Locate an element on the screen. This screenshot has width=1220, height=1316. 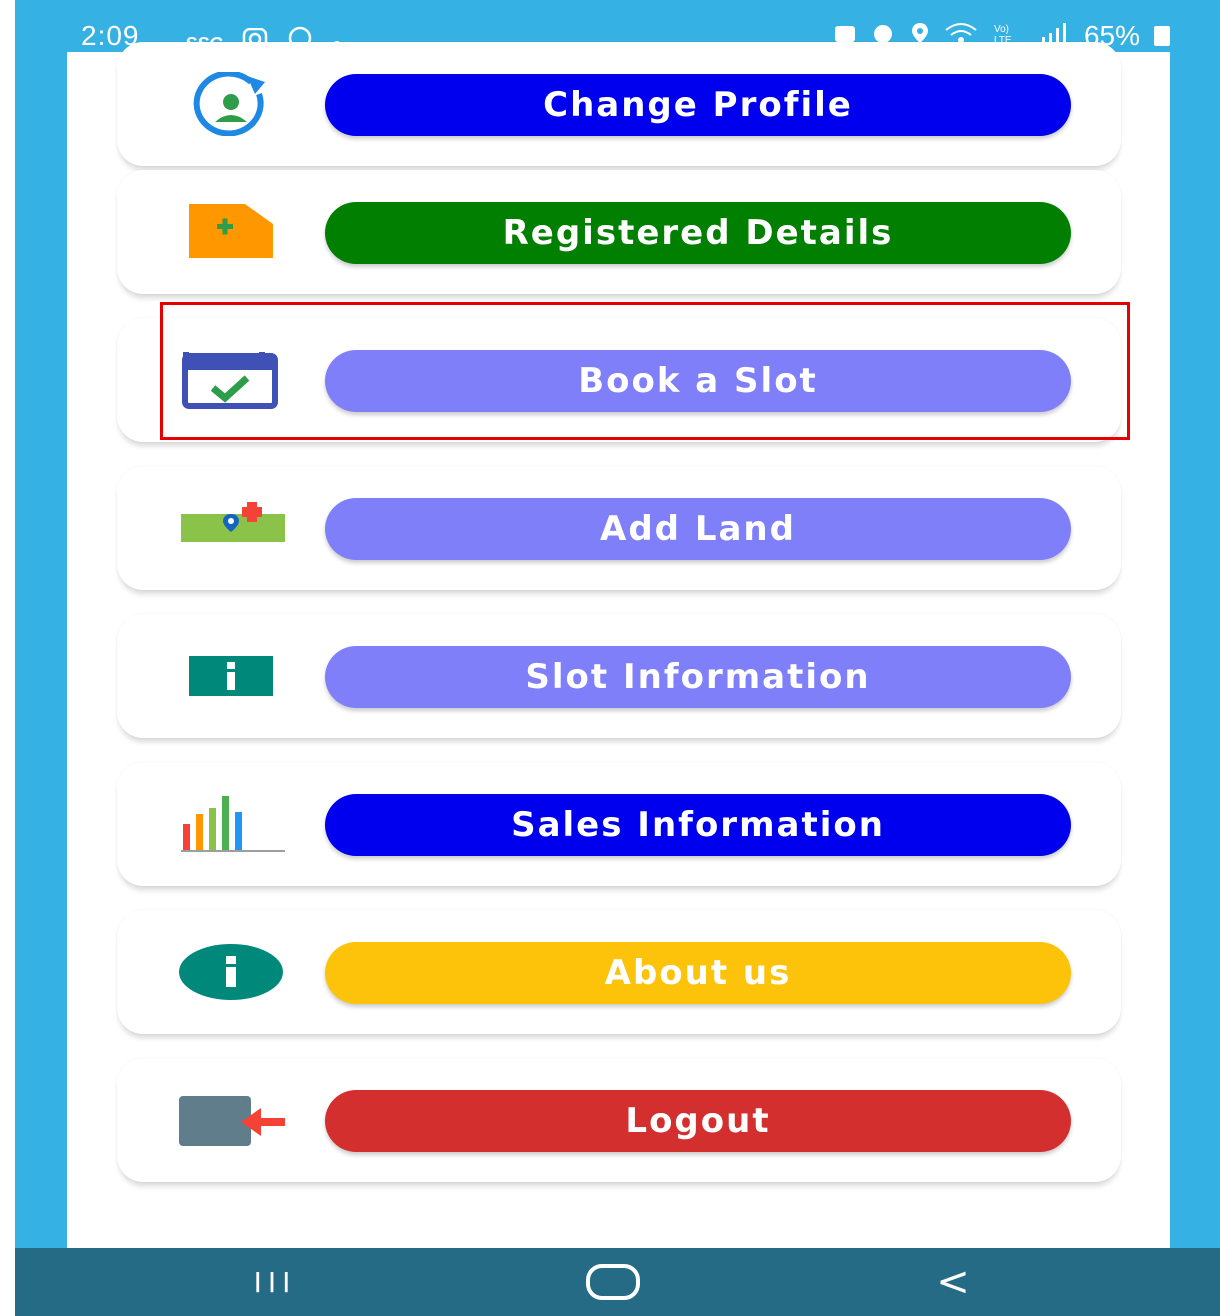
info-circle-icon is located at coordinates (231, 972).